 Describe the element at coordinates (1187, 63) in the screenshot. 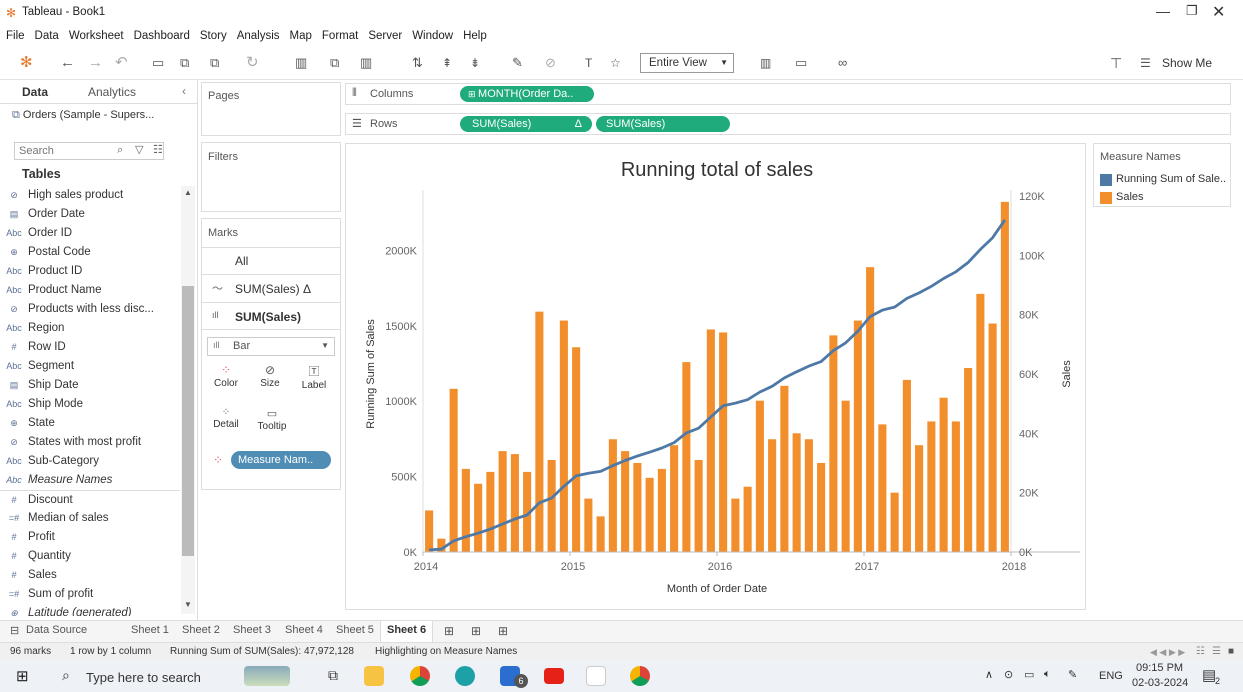

I see `show-me-button: Show Me` at that location.